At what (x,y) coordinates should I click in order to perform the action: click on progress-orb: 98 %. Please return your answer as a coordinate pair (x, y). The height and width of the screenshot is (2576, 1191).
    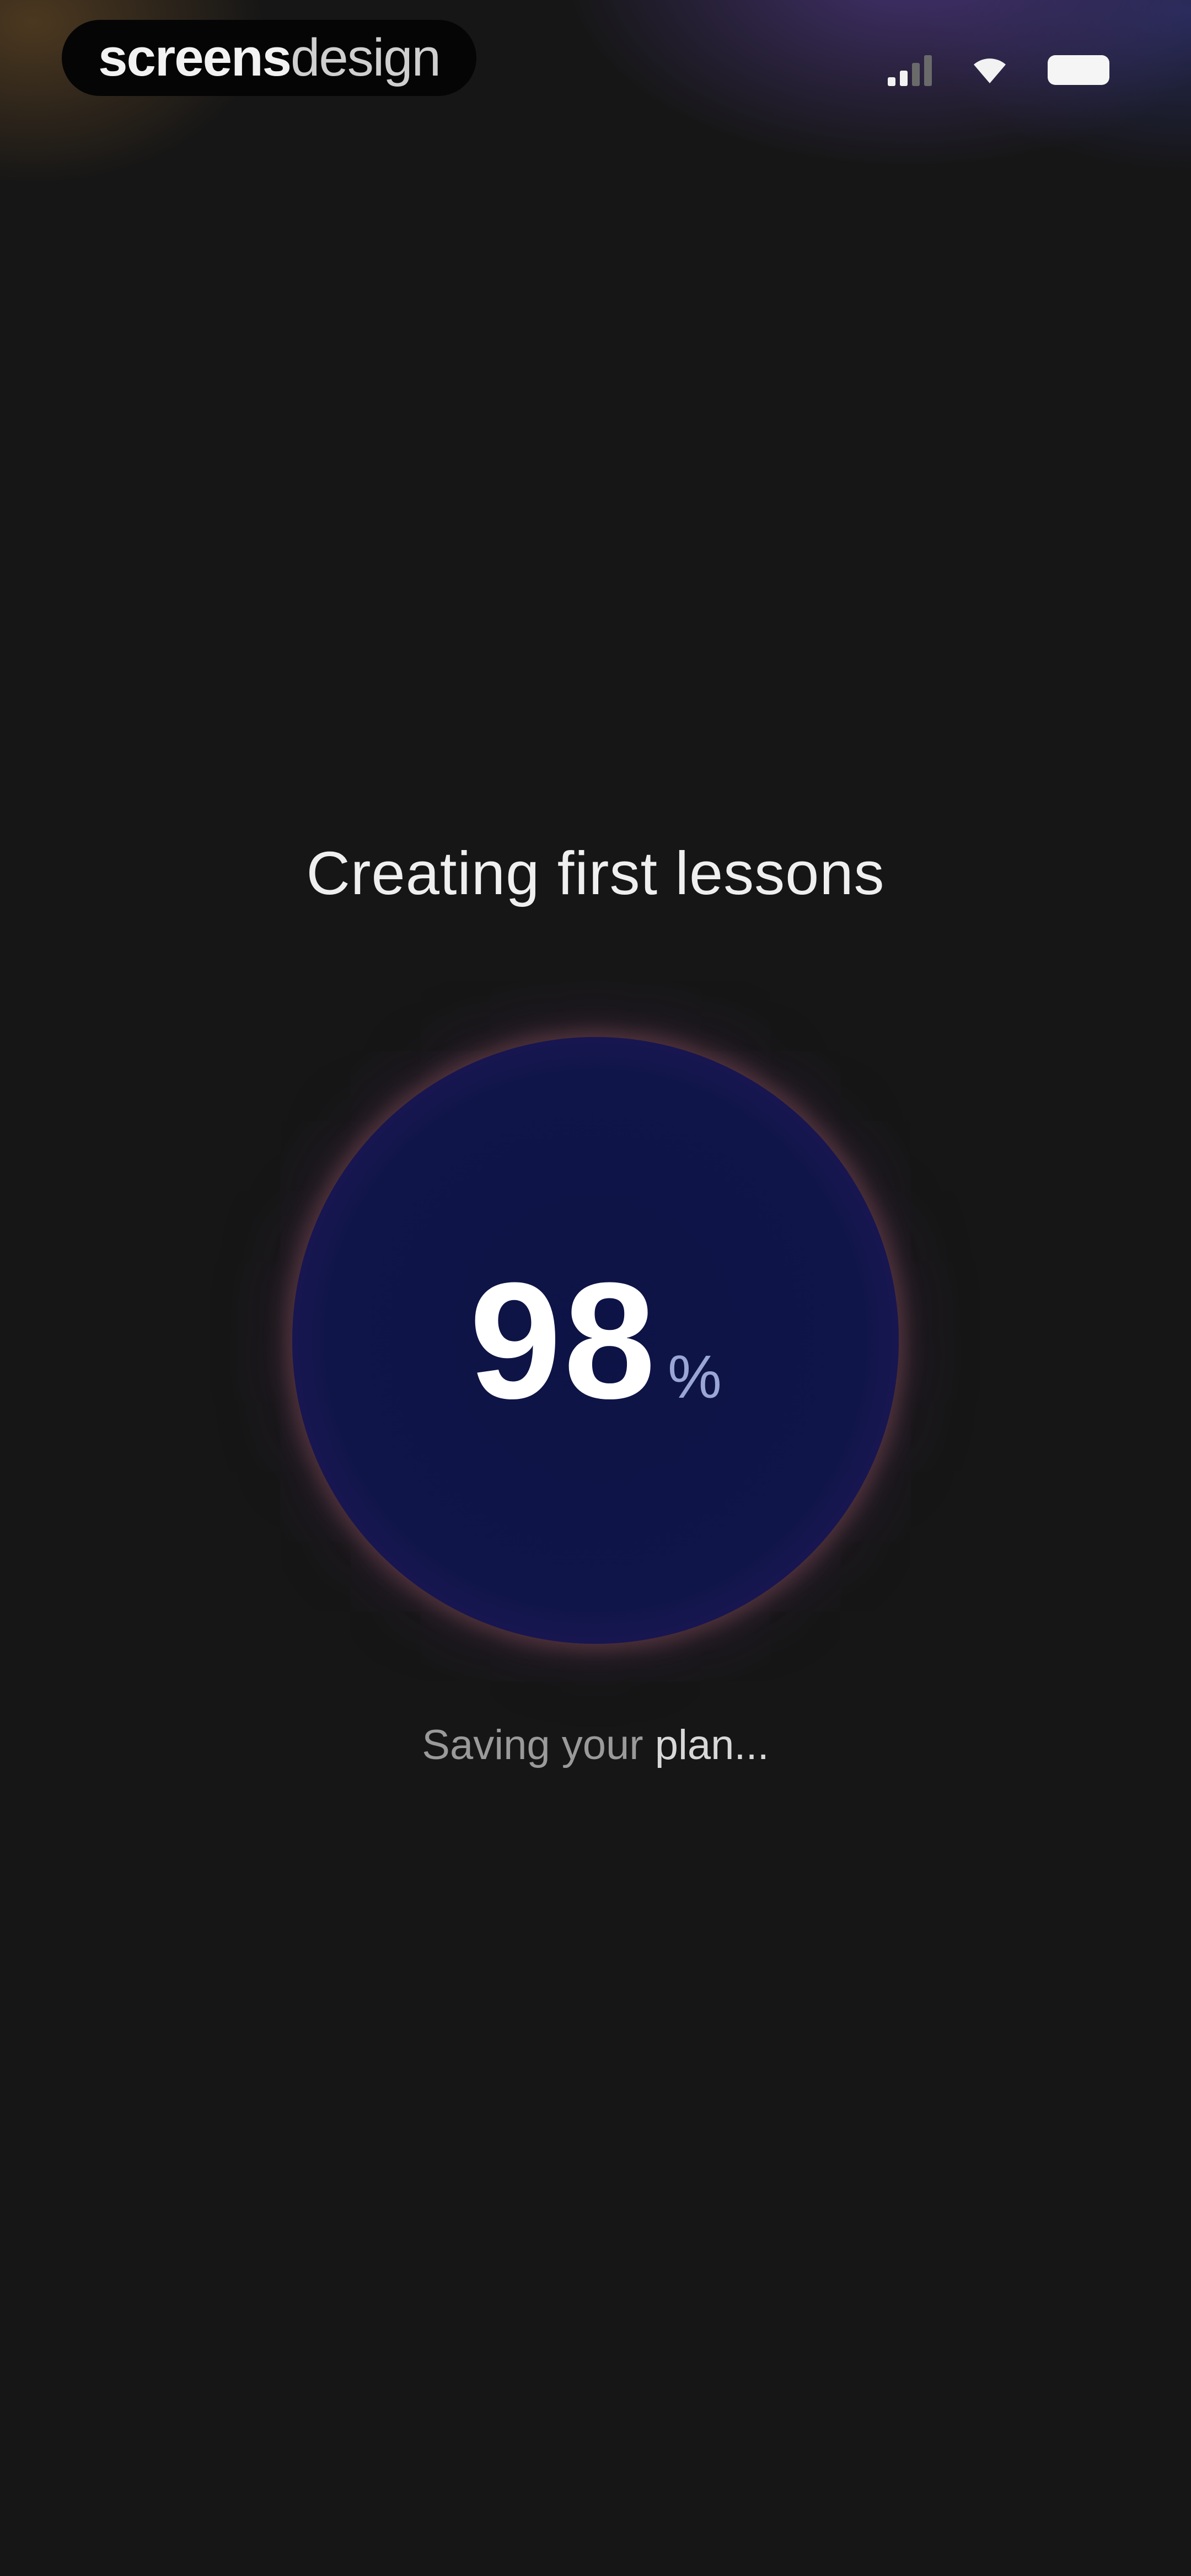
    Looking at the image, I should click on (595, 1340).